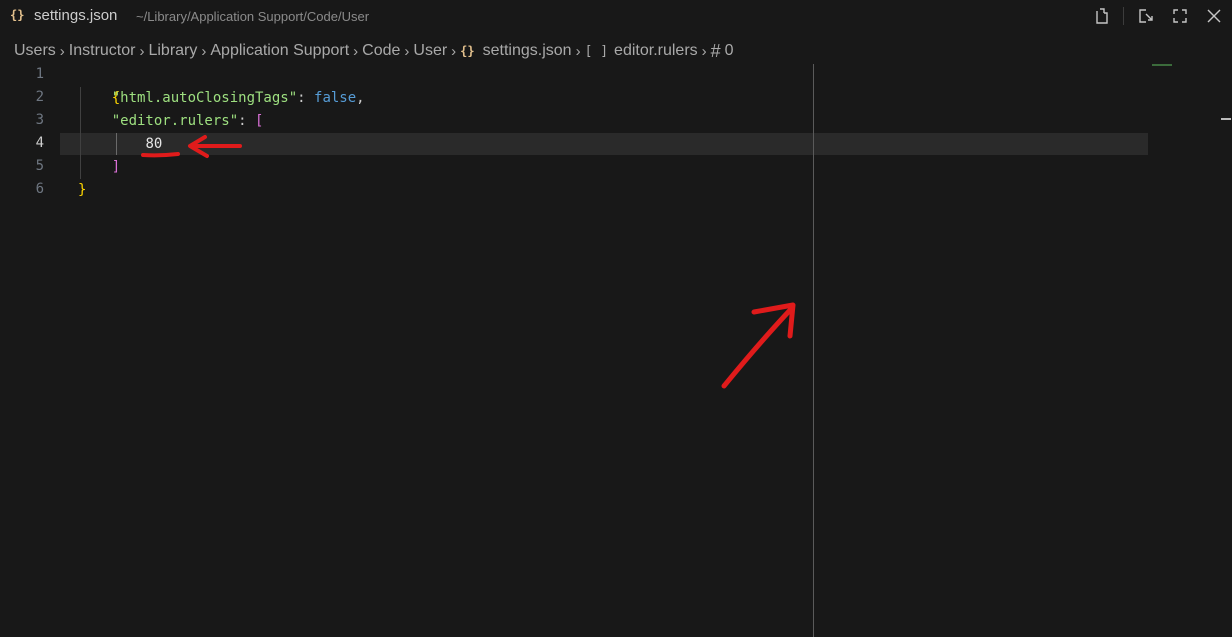 This screenshot has width=1232, height=637. I want to click on line-number-active: 4, so click(39, 143).